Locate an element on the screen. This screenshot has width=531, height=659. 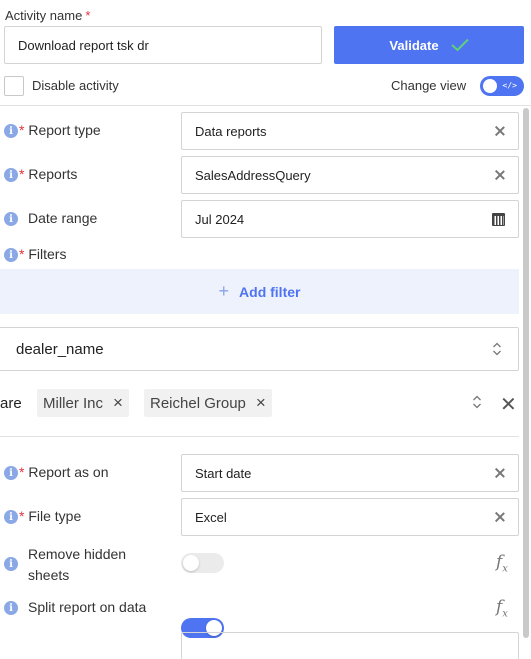
clear-values-icon: ✕ is located at coordinates (508, 404).